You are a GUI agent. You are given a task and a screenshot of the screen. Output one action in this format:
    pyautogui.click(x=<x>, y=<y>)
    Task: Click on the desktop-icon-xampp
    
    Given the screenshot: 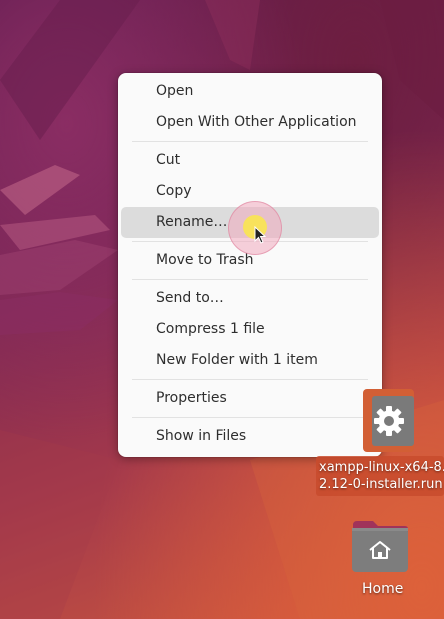 What is the action you would take?
    pyautogui.click(x=393, y=421)
    